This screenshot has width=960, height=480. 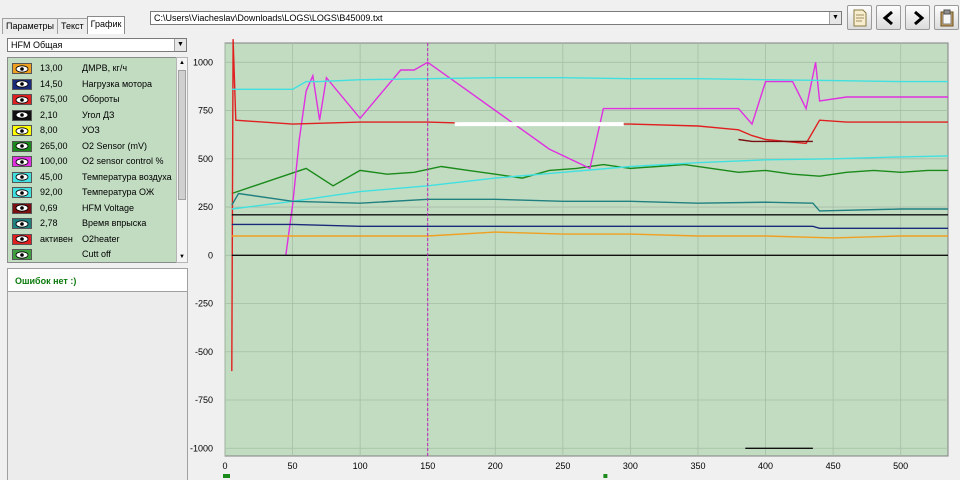 I want to click on sensor-row: 2,78 Время впрыска, so click(x=93, y=223).